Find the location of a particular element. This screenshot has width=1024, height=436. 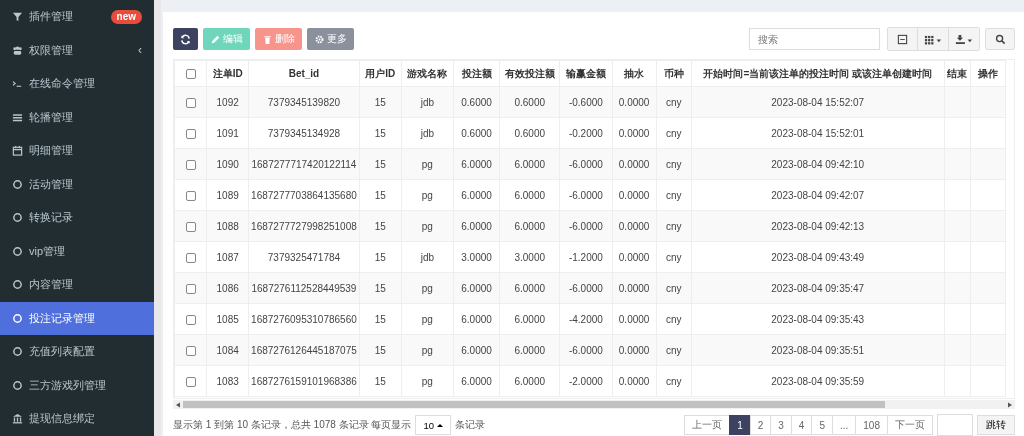

page-link: 下一页 is located at coordinates (910, 425).